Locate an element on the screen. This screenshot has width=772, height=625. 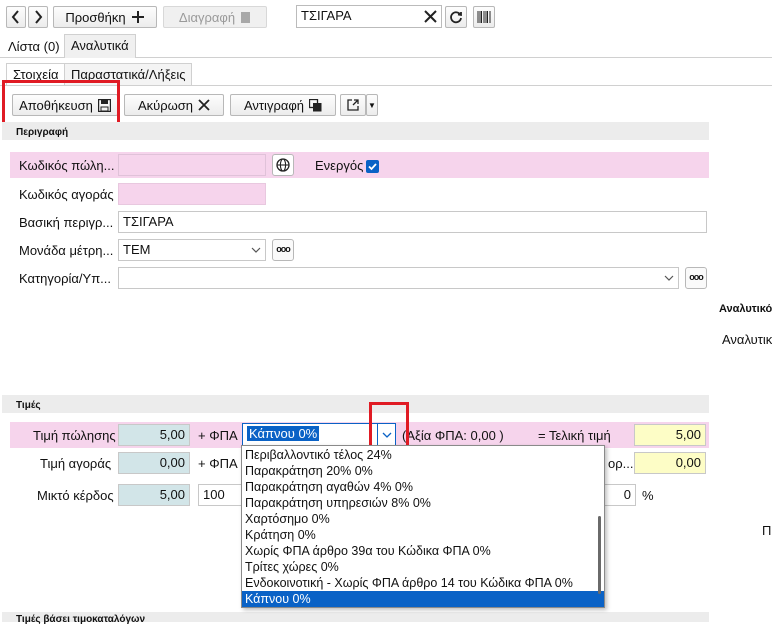
right-panel-letter: Π is located at coordinates (767, 530).